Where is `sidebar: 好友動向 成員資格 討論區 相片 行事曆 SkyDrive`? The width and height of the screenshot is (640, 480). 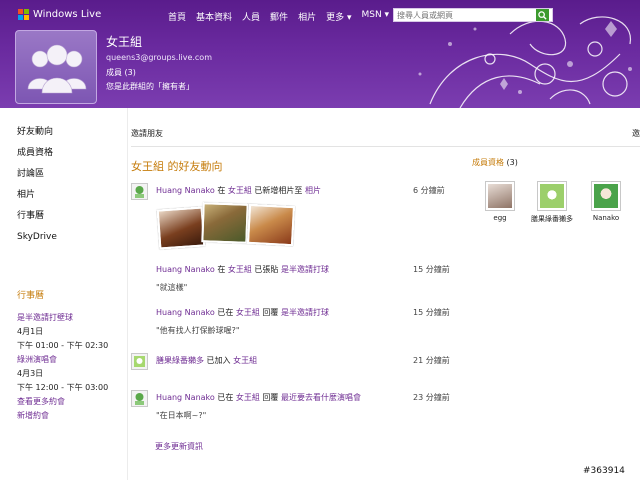
sidebar: 好友動向 成員資格 討論區 相片 行事曆 SkyDrive is located at coordinates (64, 189).